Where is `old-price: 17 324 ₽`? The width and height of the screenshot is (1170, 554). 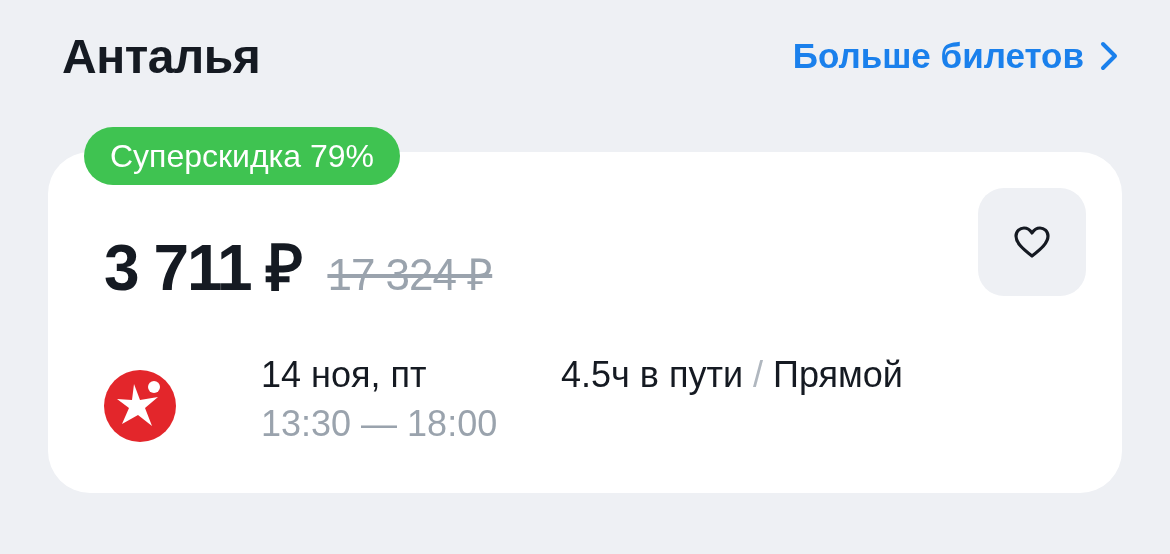 old-price: 17 324 ₽ is located at coordinates (410, 275).